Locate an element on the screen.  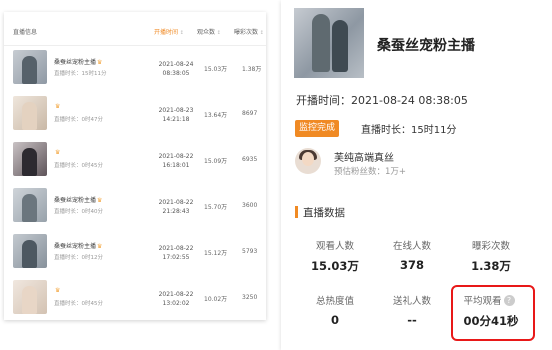
stat-value-likes: 1.38万 is located at coordinates (491, 266).